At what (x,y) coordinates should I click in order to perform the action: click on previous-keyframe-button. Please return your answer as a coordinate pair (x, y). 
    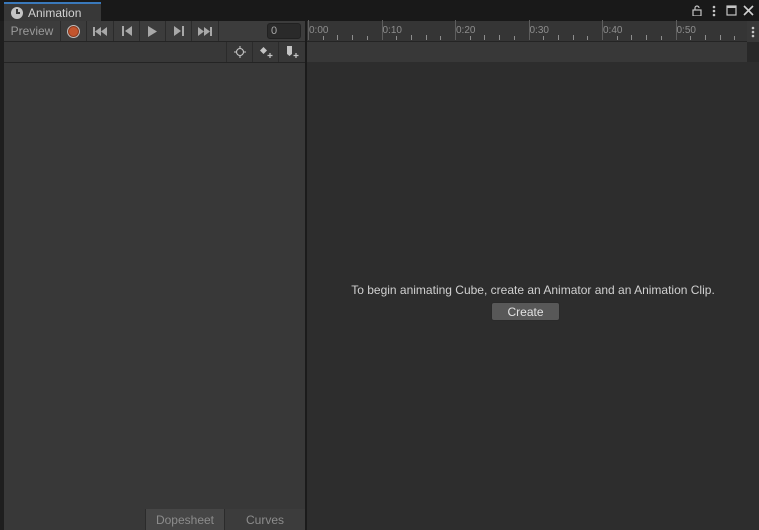
    Looking at the image, I should click on (127, 31).